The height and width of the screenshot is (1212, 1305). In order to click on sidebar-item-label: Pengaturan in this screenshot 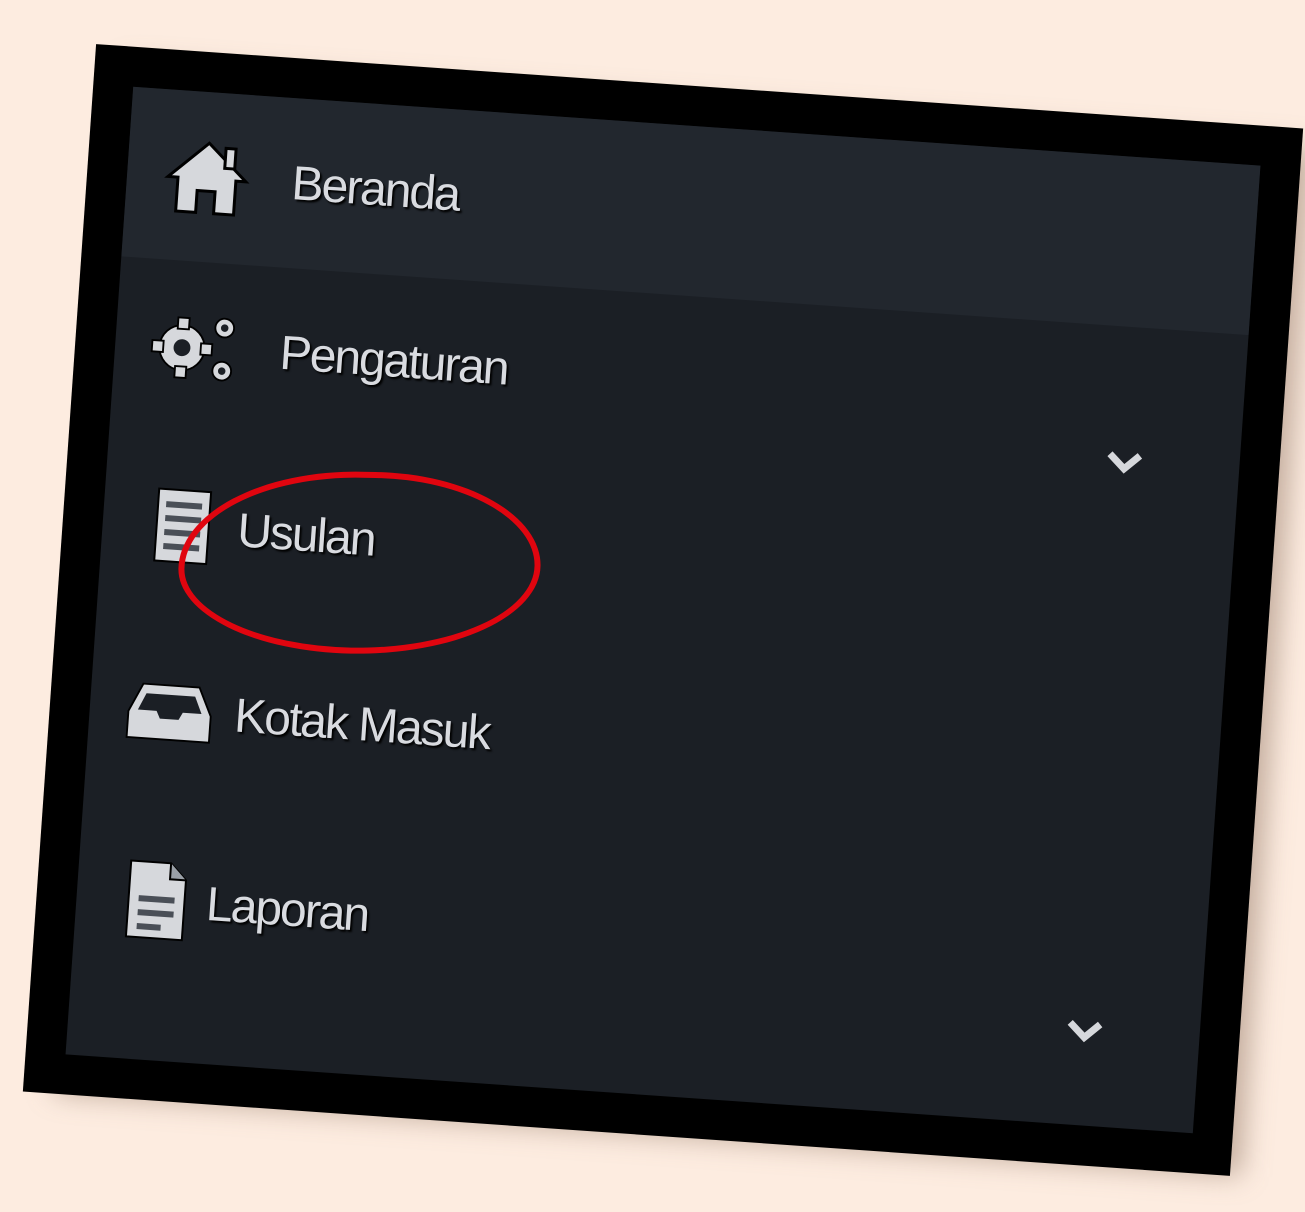, I will do `click(394, 361)`.